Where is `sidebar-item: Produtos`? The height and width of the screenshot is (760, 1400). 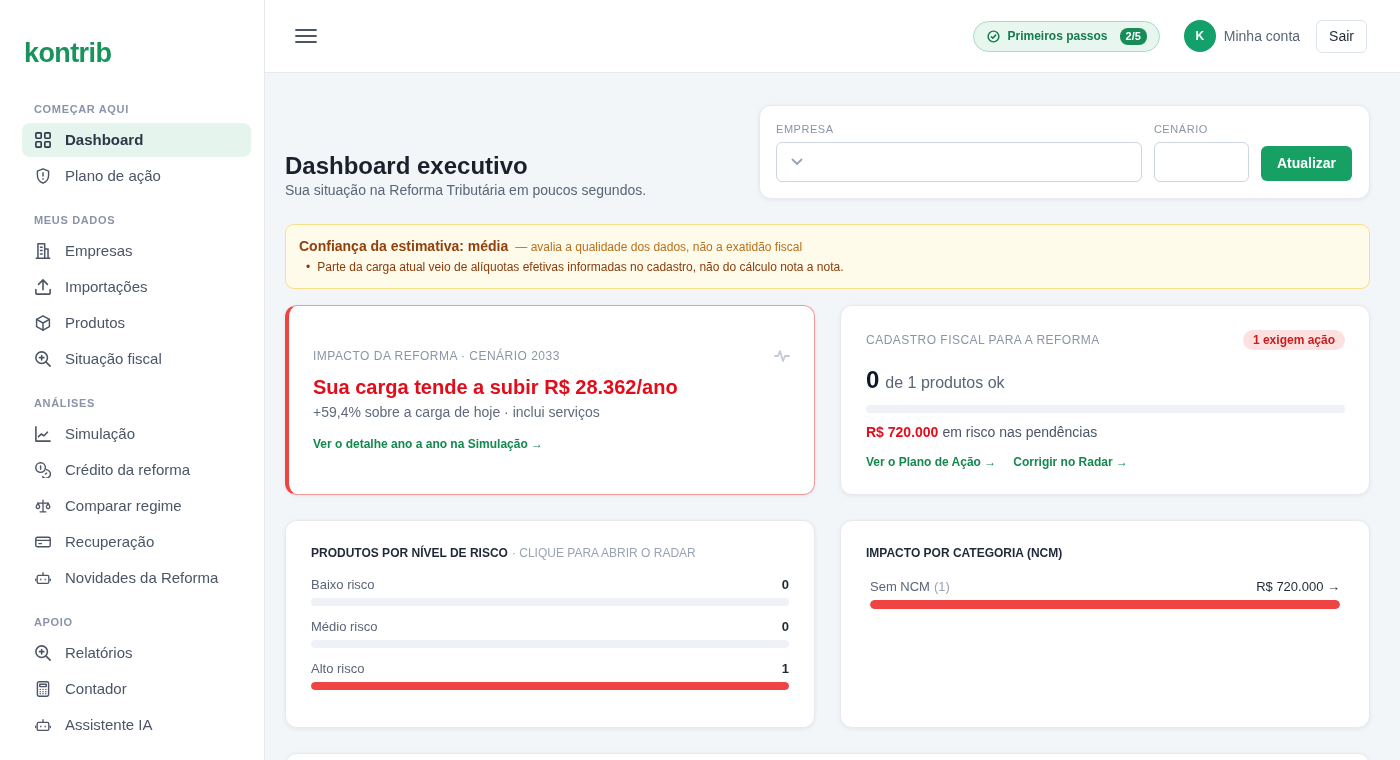 sidebar-item: Produtos is located at coordinates (136, 323).